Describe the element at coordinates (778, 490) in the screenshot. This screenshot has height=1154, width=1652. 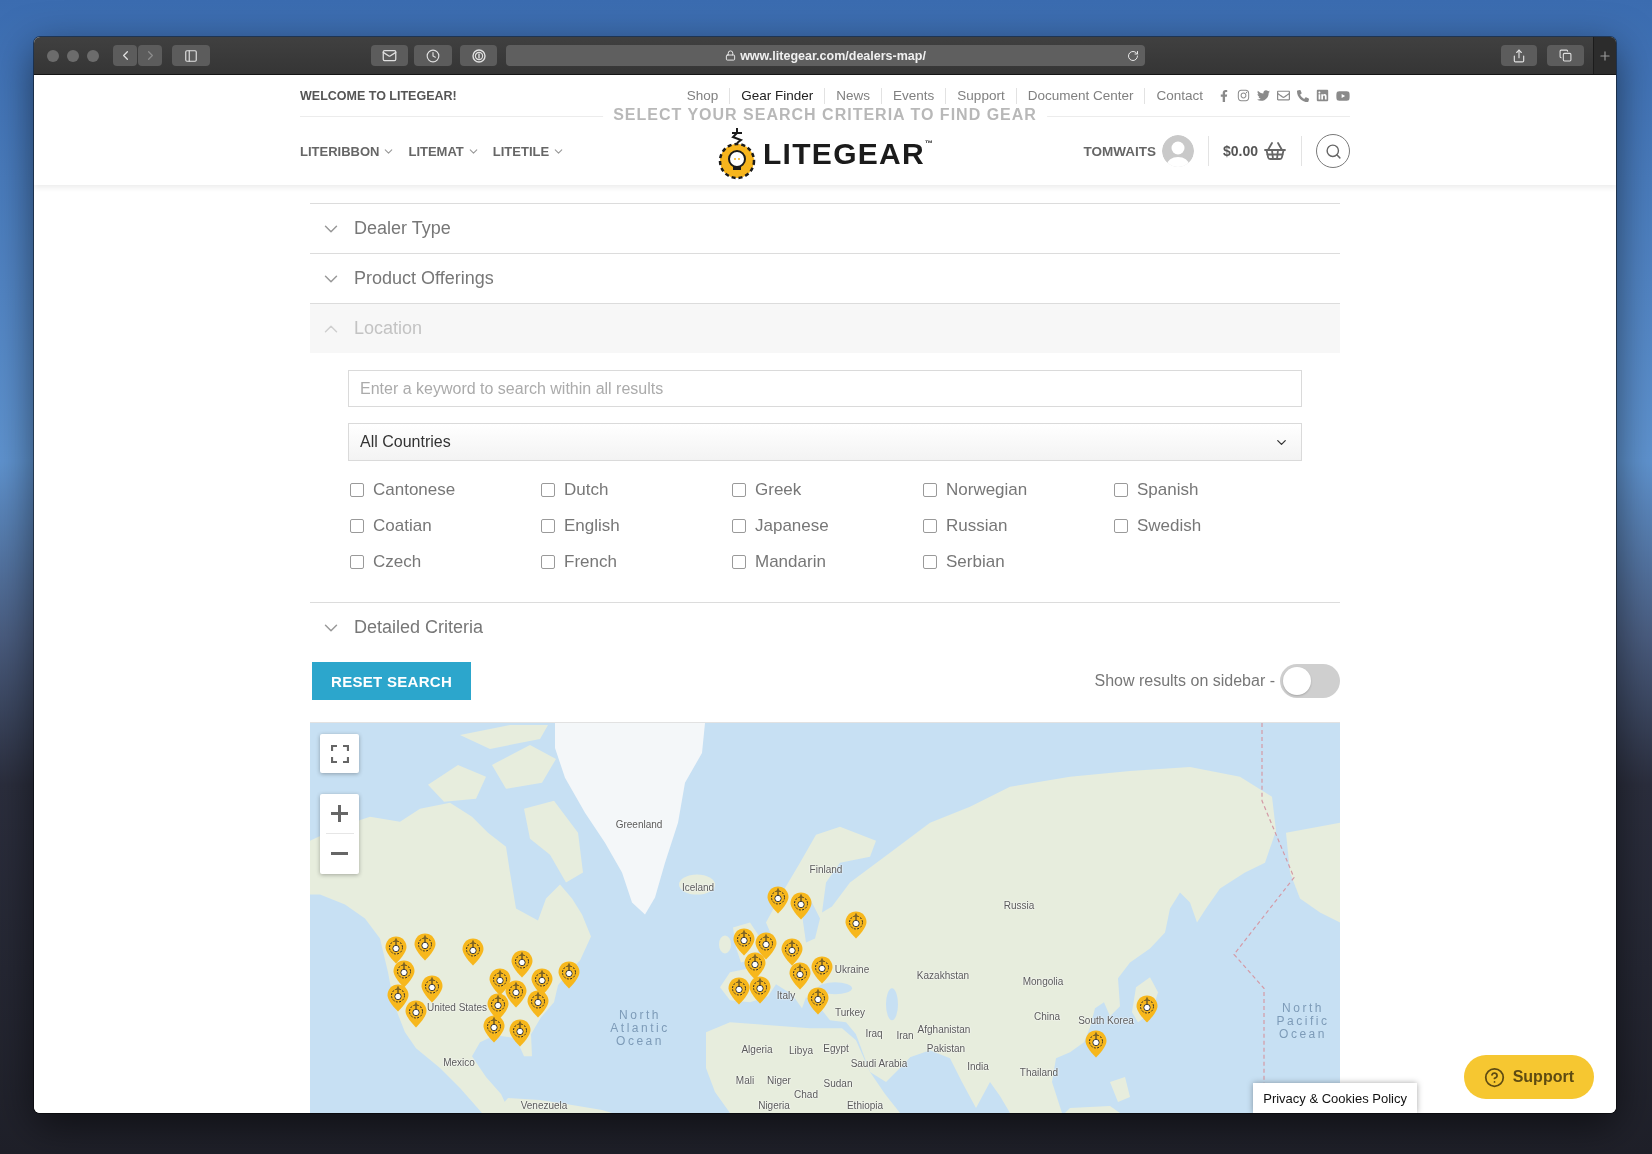
I see `checkbox-label: Greek` at that location.